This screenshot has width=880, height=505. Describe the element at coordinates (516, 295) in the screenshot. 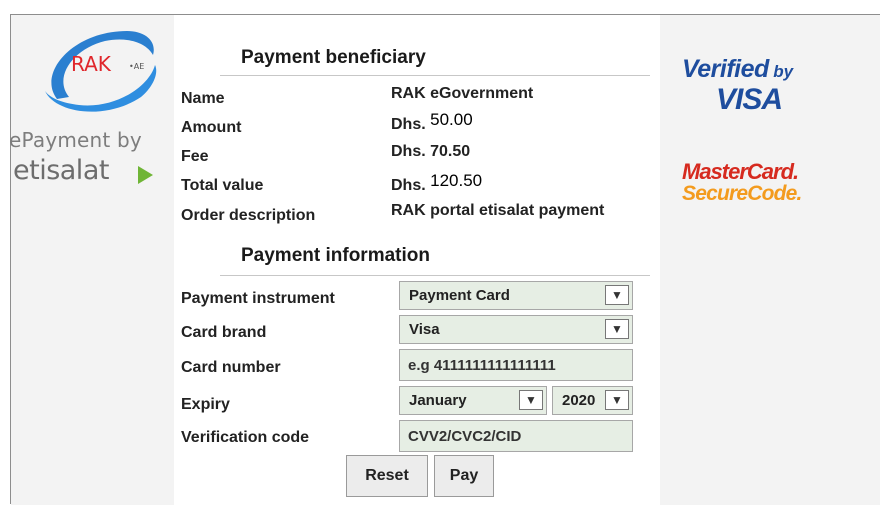

I see `payment-instrument-select: Payment Card ▼` at that location.